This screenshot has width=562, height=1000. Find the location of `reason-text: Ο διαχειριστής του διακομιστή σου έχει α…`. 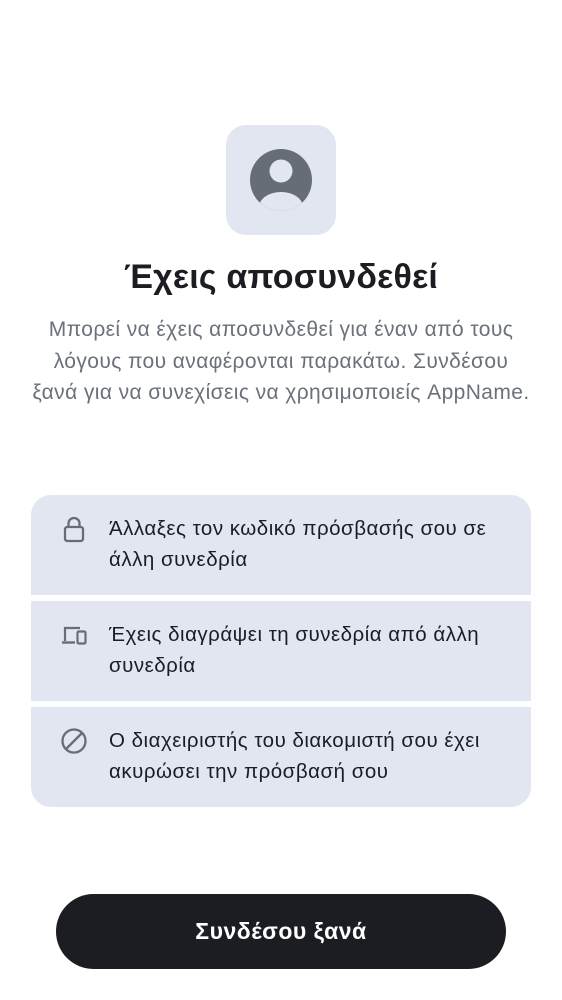

reason-text: Ο διαχειριστής του διακομιστή σου έχει α… is located at coordinates (294, 756).